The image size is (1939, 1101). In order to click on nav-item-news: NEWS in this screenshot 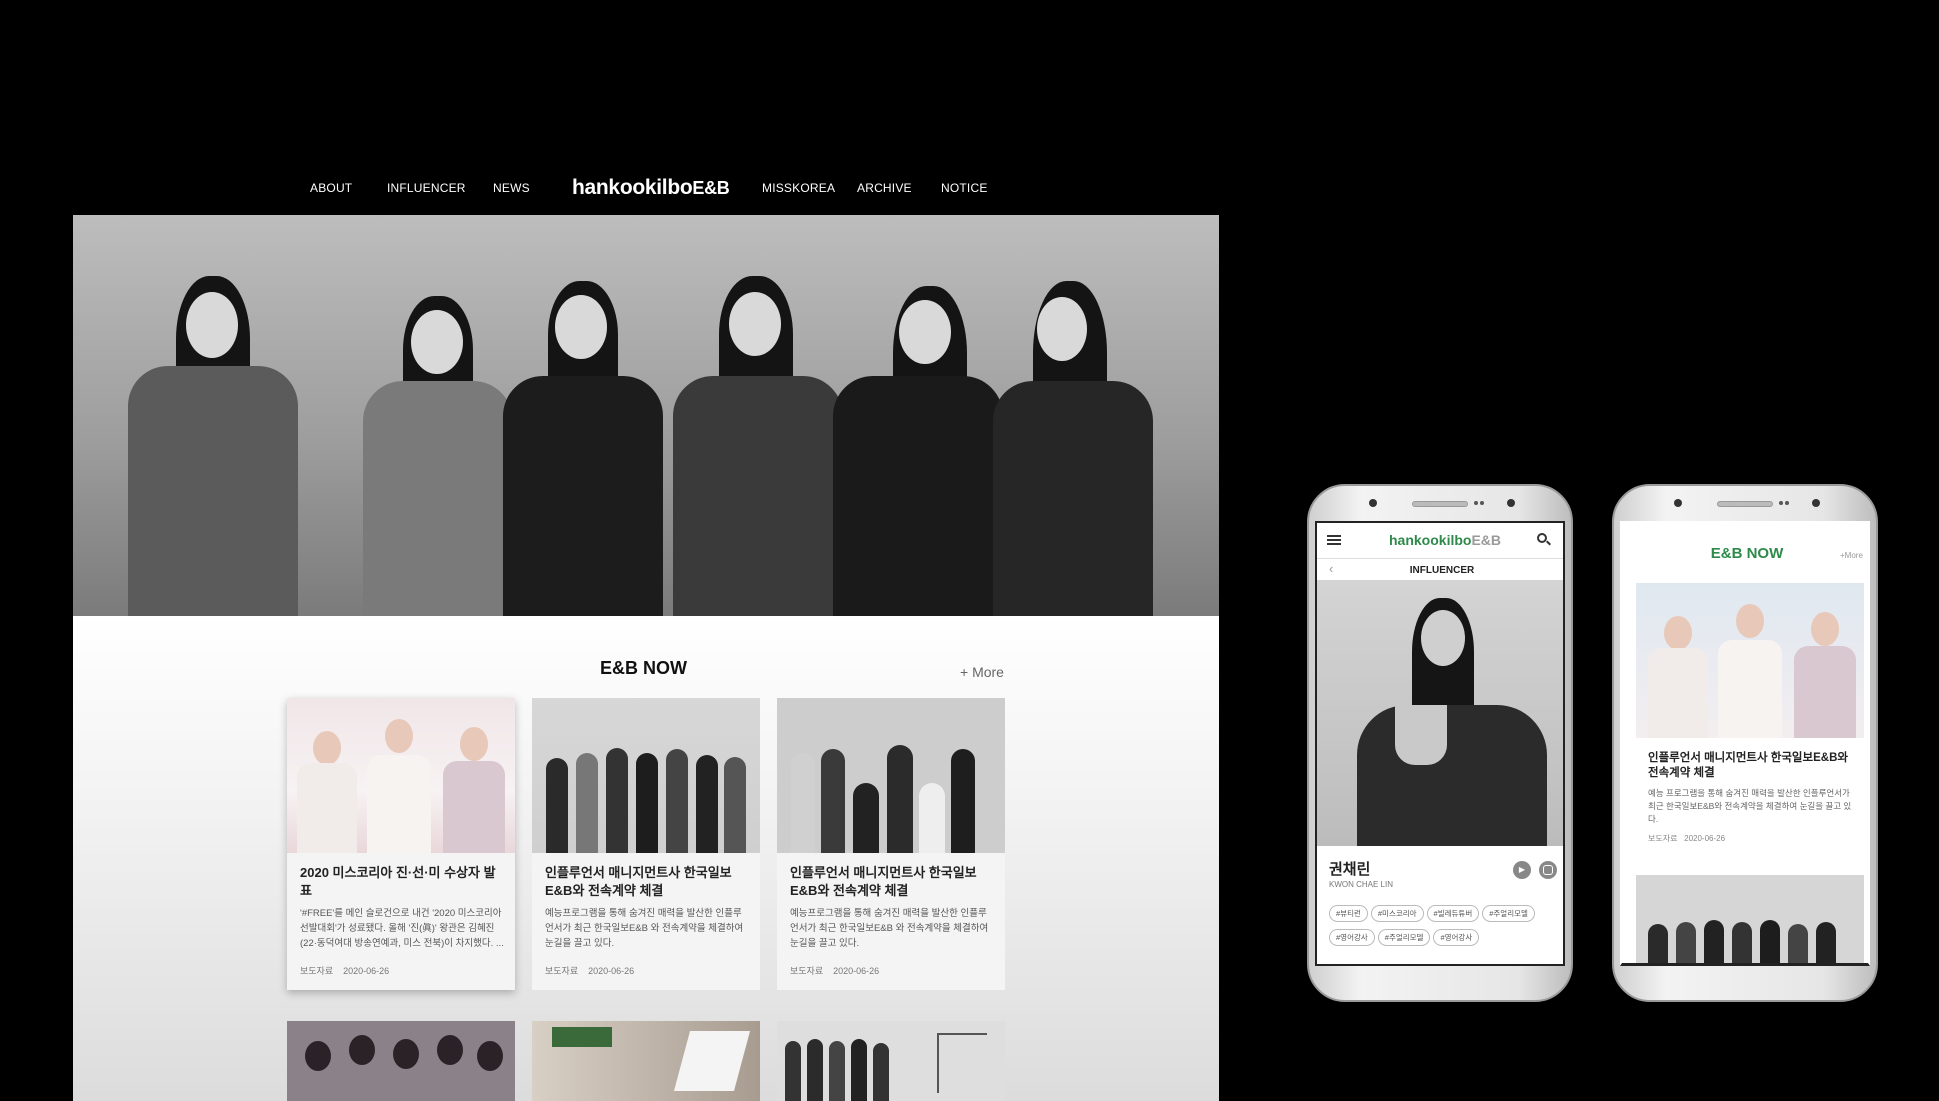, I will do `click(532, 188)`.